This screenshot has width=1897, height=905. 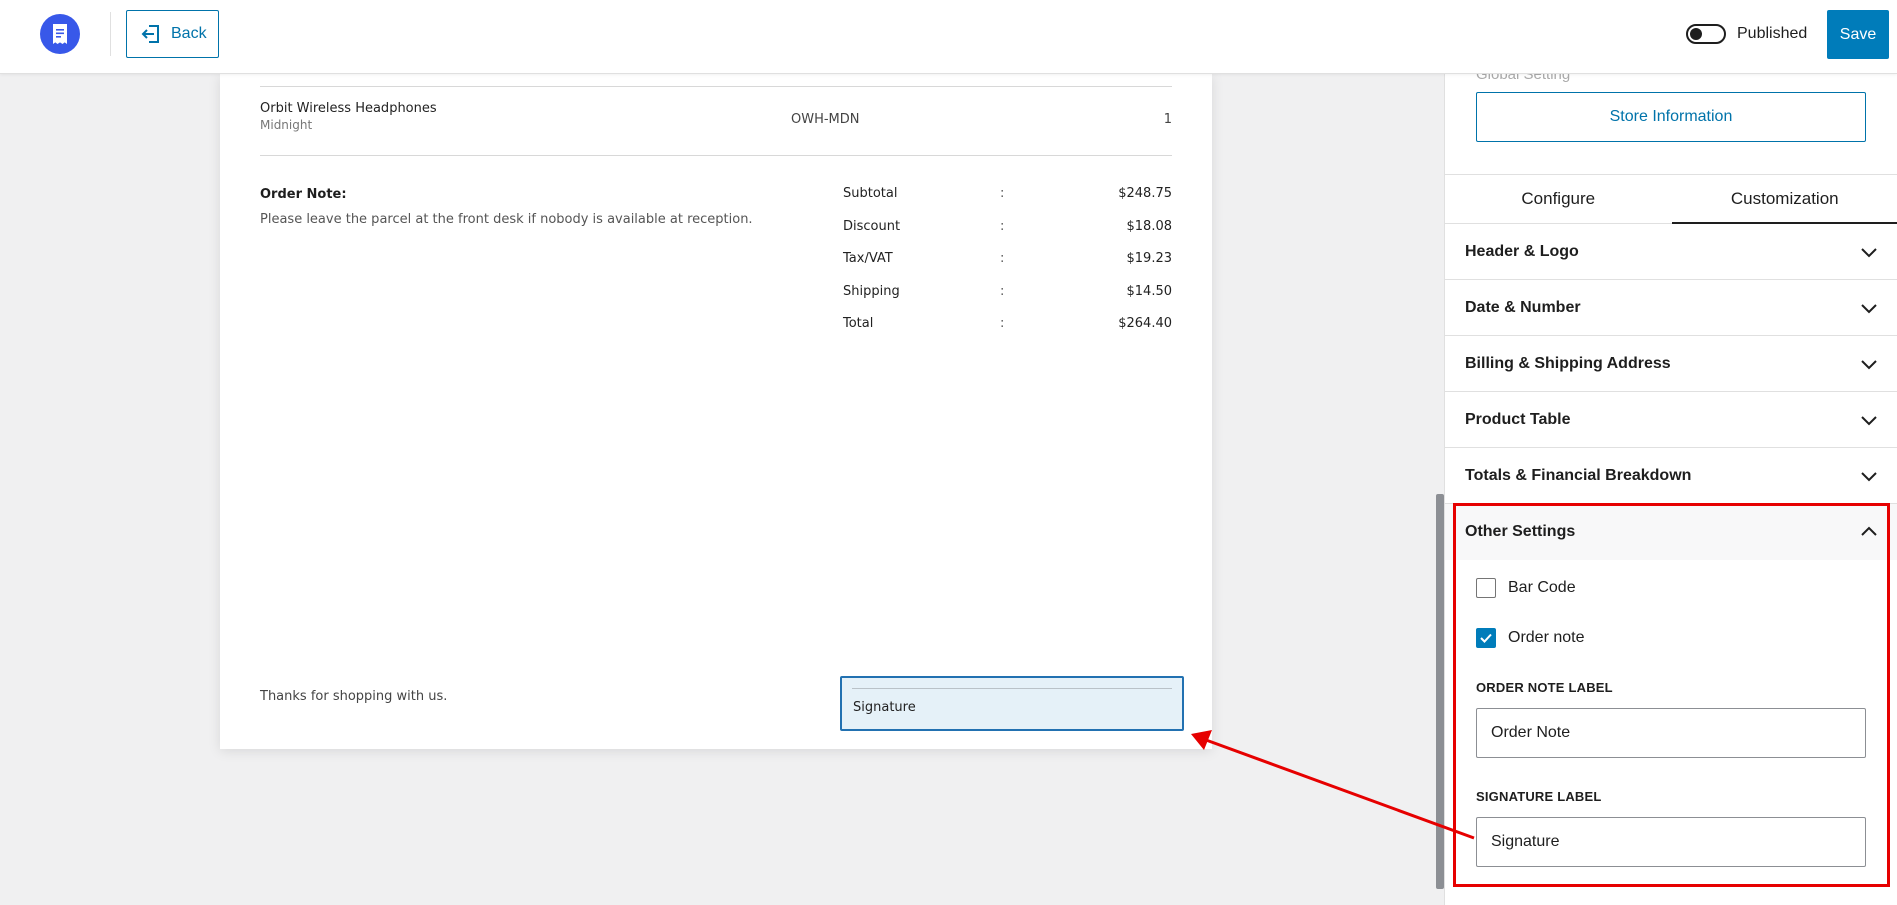 What do you see at coordinates (1671, 420) in the screenshot?
I see `section-product-table: Product Table` at bounding box center [1671, 420].